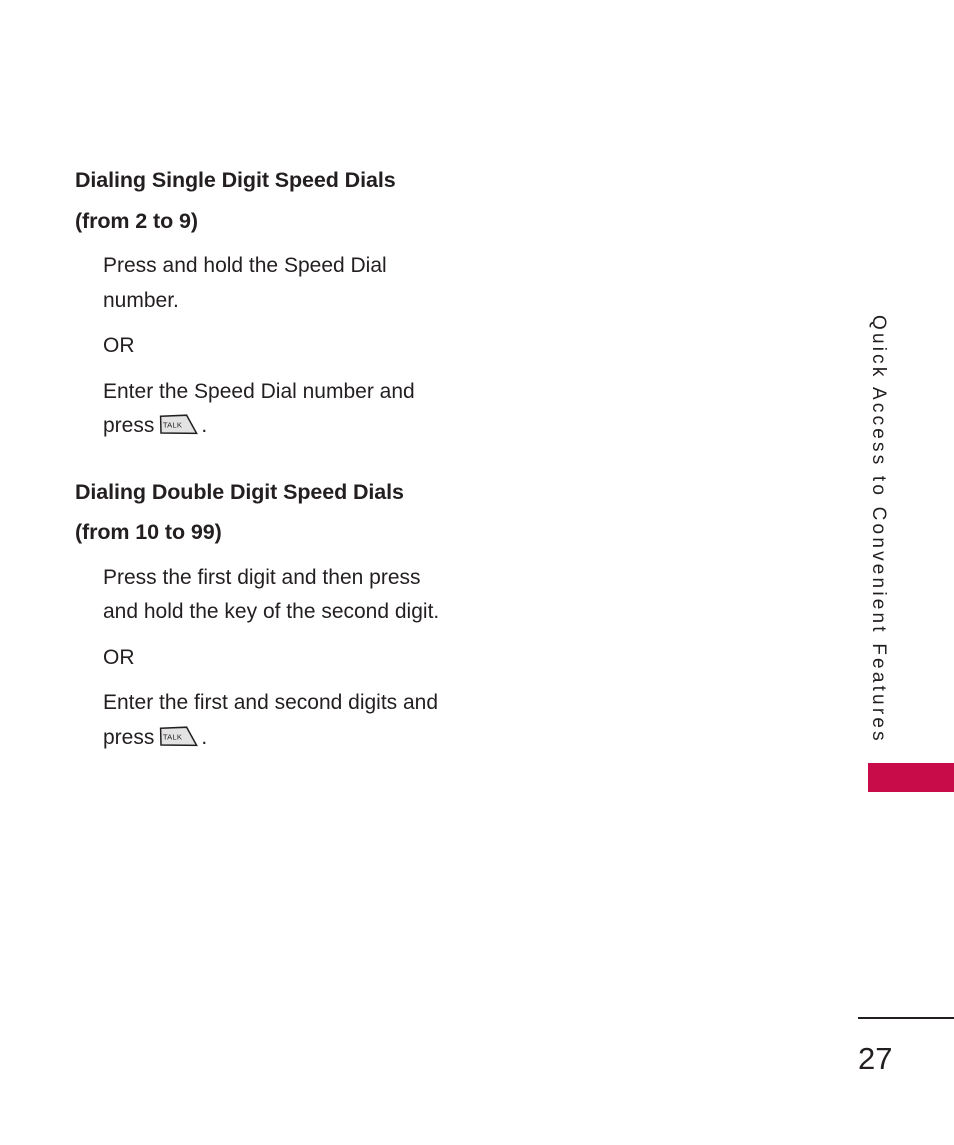  What do you see at coordinates (911, 777) in the screenshot?
I see `chapter-tab-marker` at bounding box center [911, 777].